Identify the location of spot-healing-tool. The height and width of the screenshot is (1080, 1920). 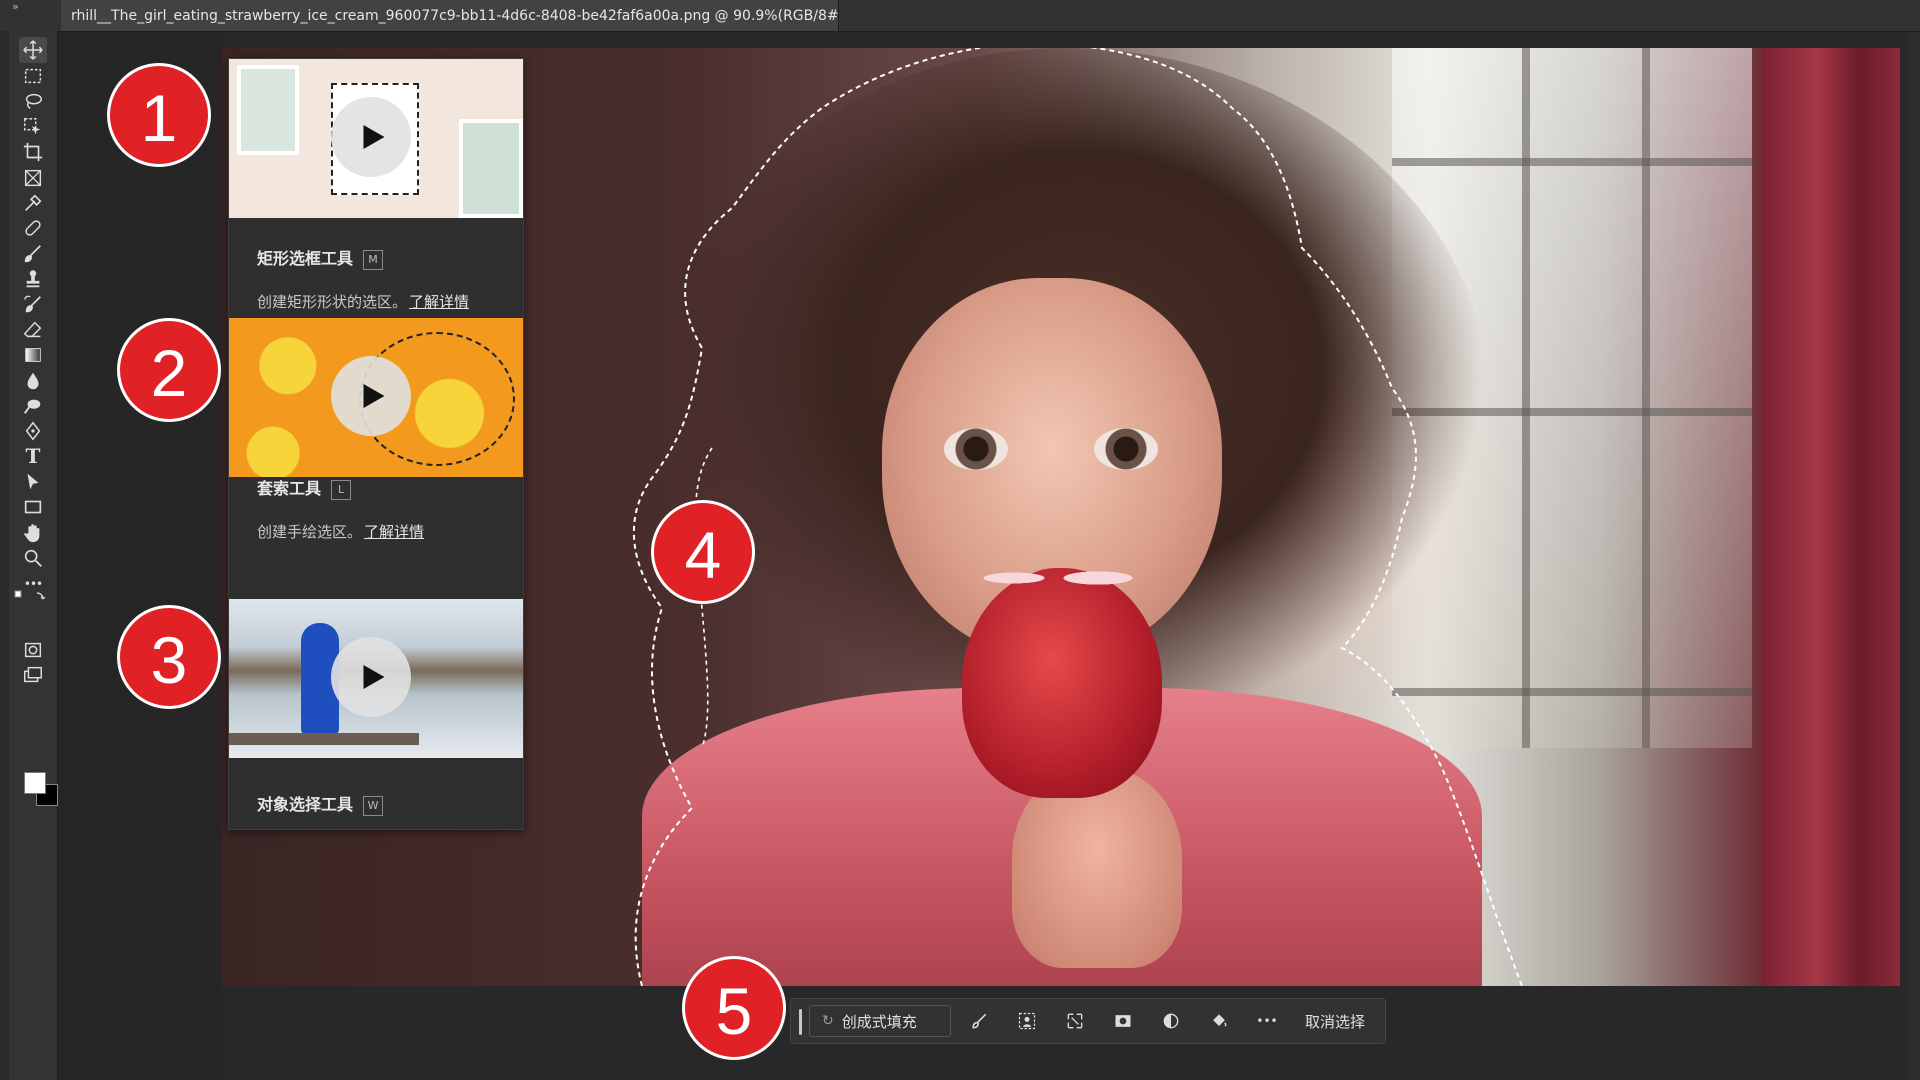
(33, 228).